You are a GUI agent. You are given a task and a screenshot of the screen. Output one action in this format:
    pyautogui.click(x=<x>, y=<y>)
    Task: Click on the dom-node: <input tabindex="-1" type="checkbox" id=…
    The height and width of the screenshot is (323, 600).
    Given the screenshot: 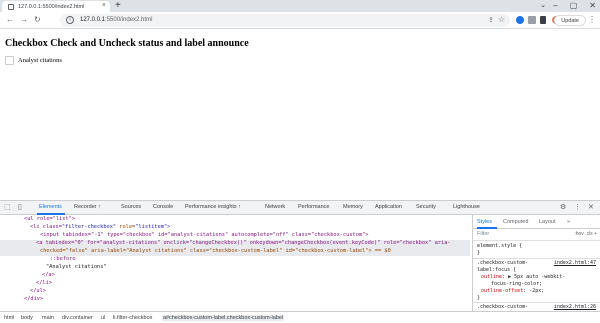 What is the action you would take?
    pyautogui.click(x=235, y=236)
    